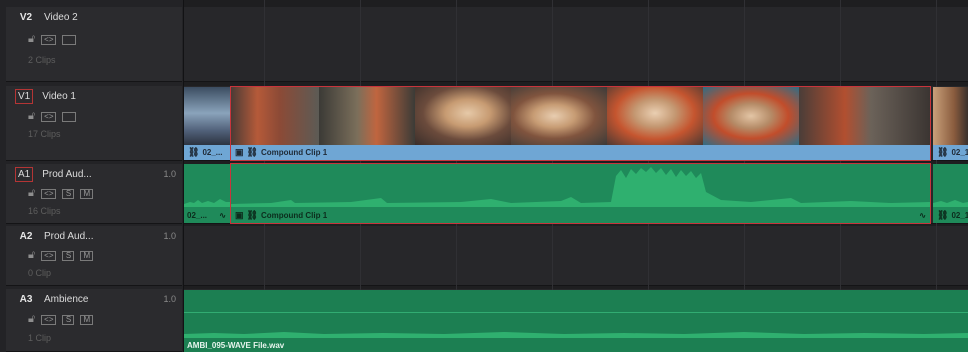 The width and height of the screenshot is (968, 352). What do you see at coordinates (94, 123) in the screenshot?
I see `track-header-v1: V1 Video 1 🔓︎ <> 17 Clips` at bounding box center [94, 123].